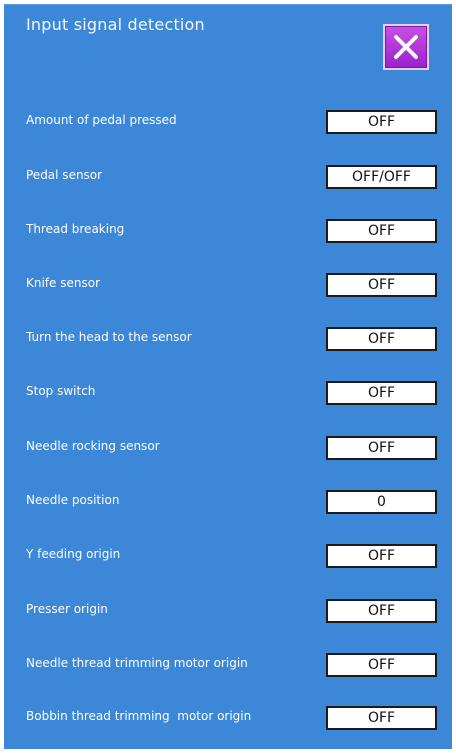 The height and width of the screenshot is (753, 456). What do you see at coordinates (228, 341) in the screenshot?
I see `signal-row-head-sensor: Turn the head to the sensor OFF` at bounding box center [228, 341].